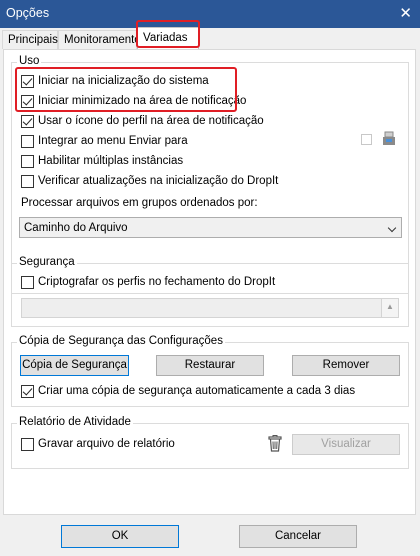  Describe the element at coordinates (210, 365) in the screenshot. I see `restore-button: Restaurar` at that location.